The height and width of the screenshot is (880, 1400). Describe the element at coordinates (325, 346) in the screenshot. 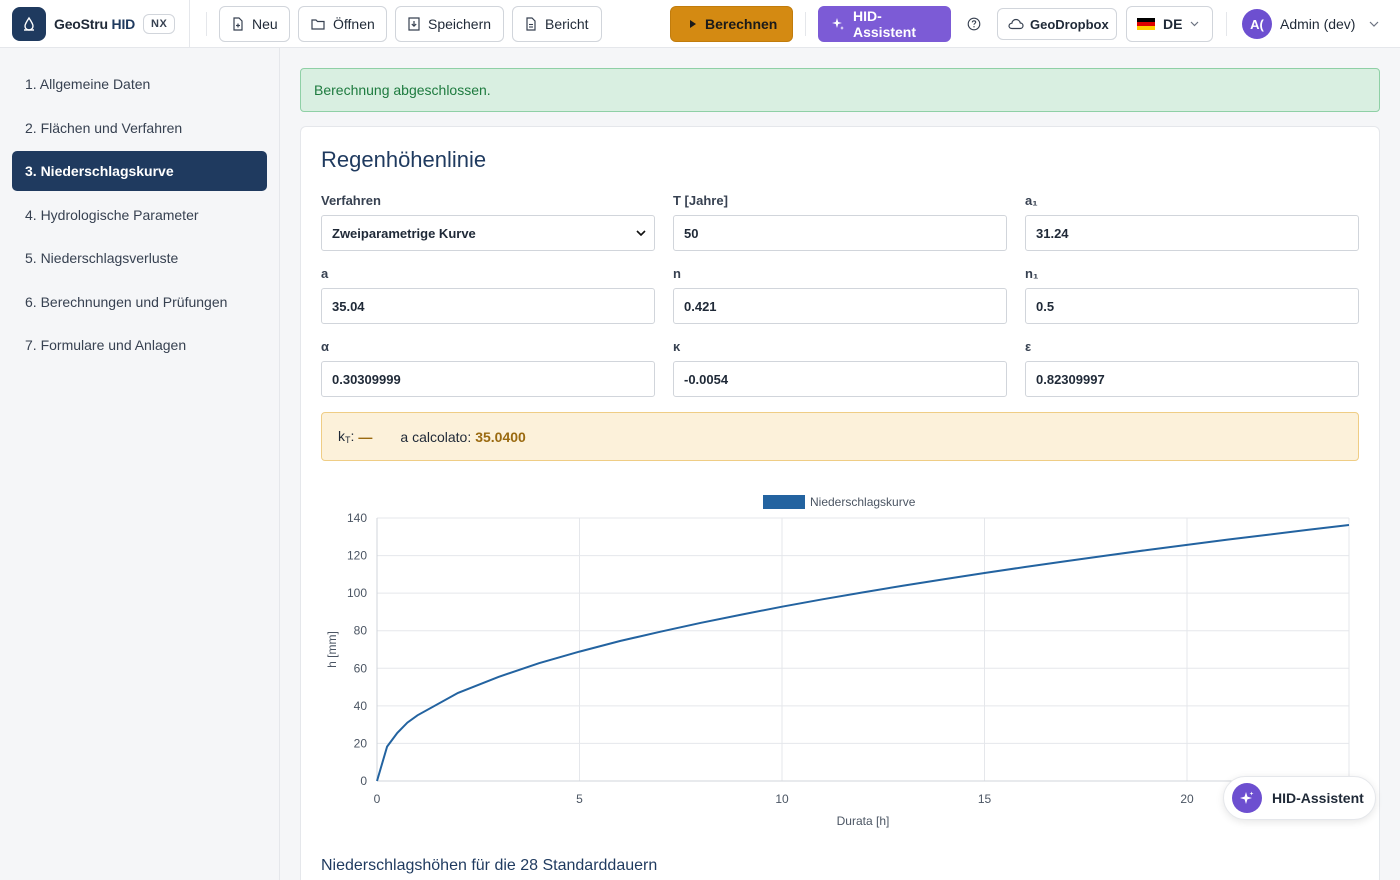

I see `alpha-label: α` at that location.